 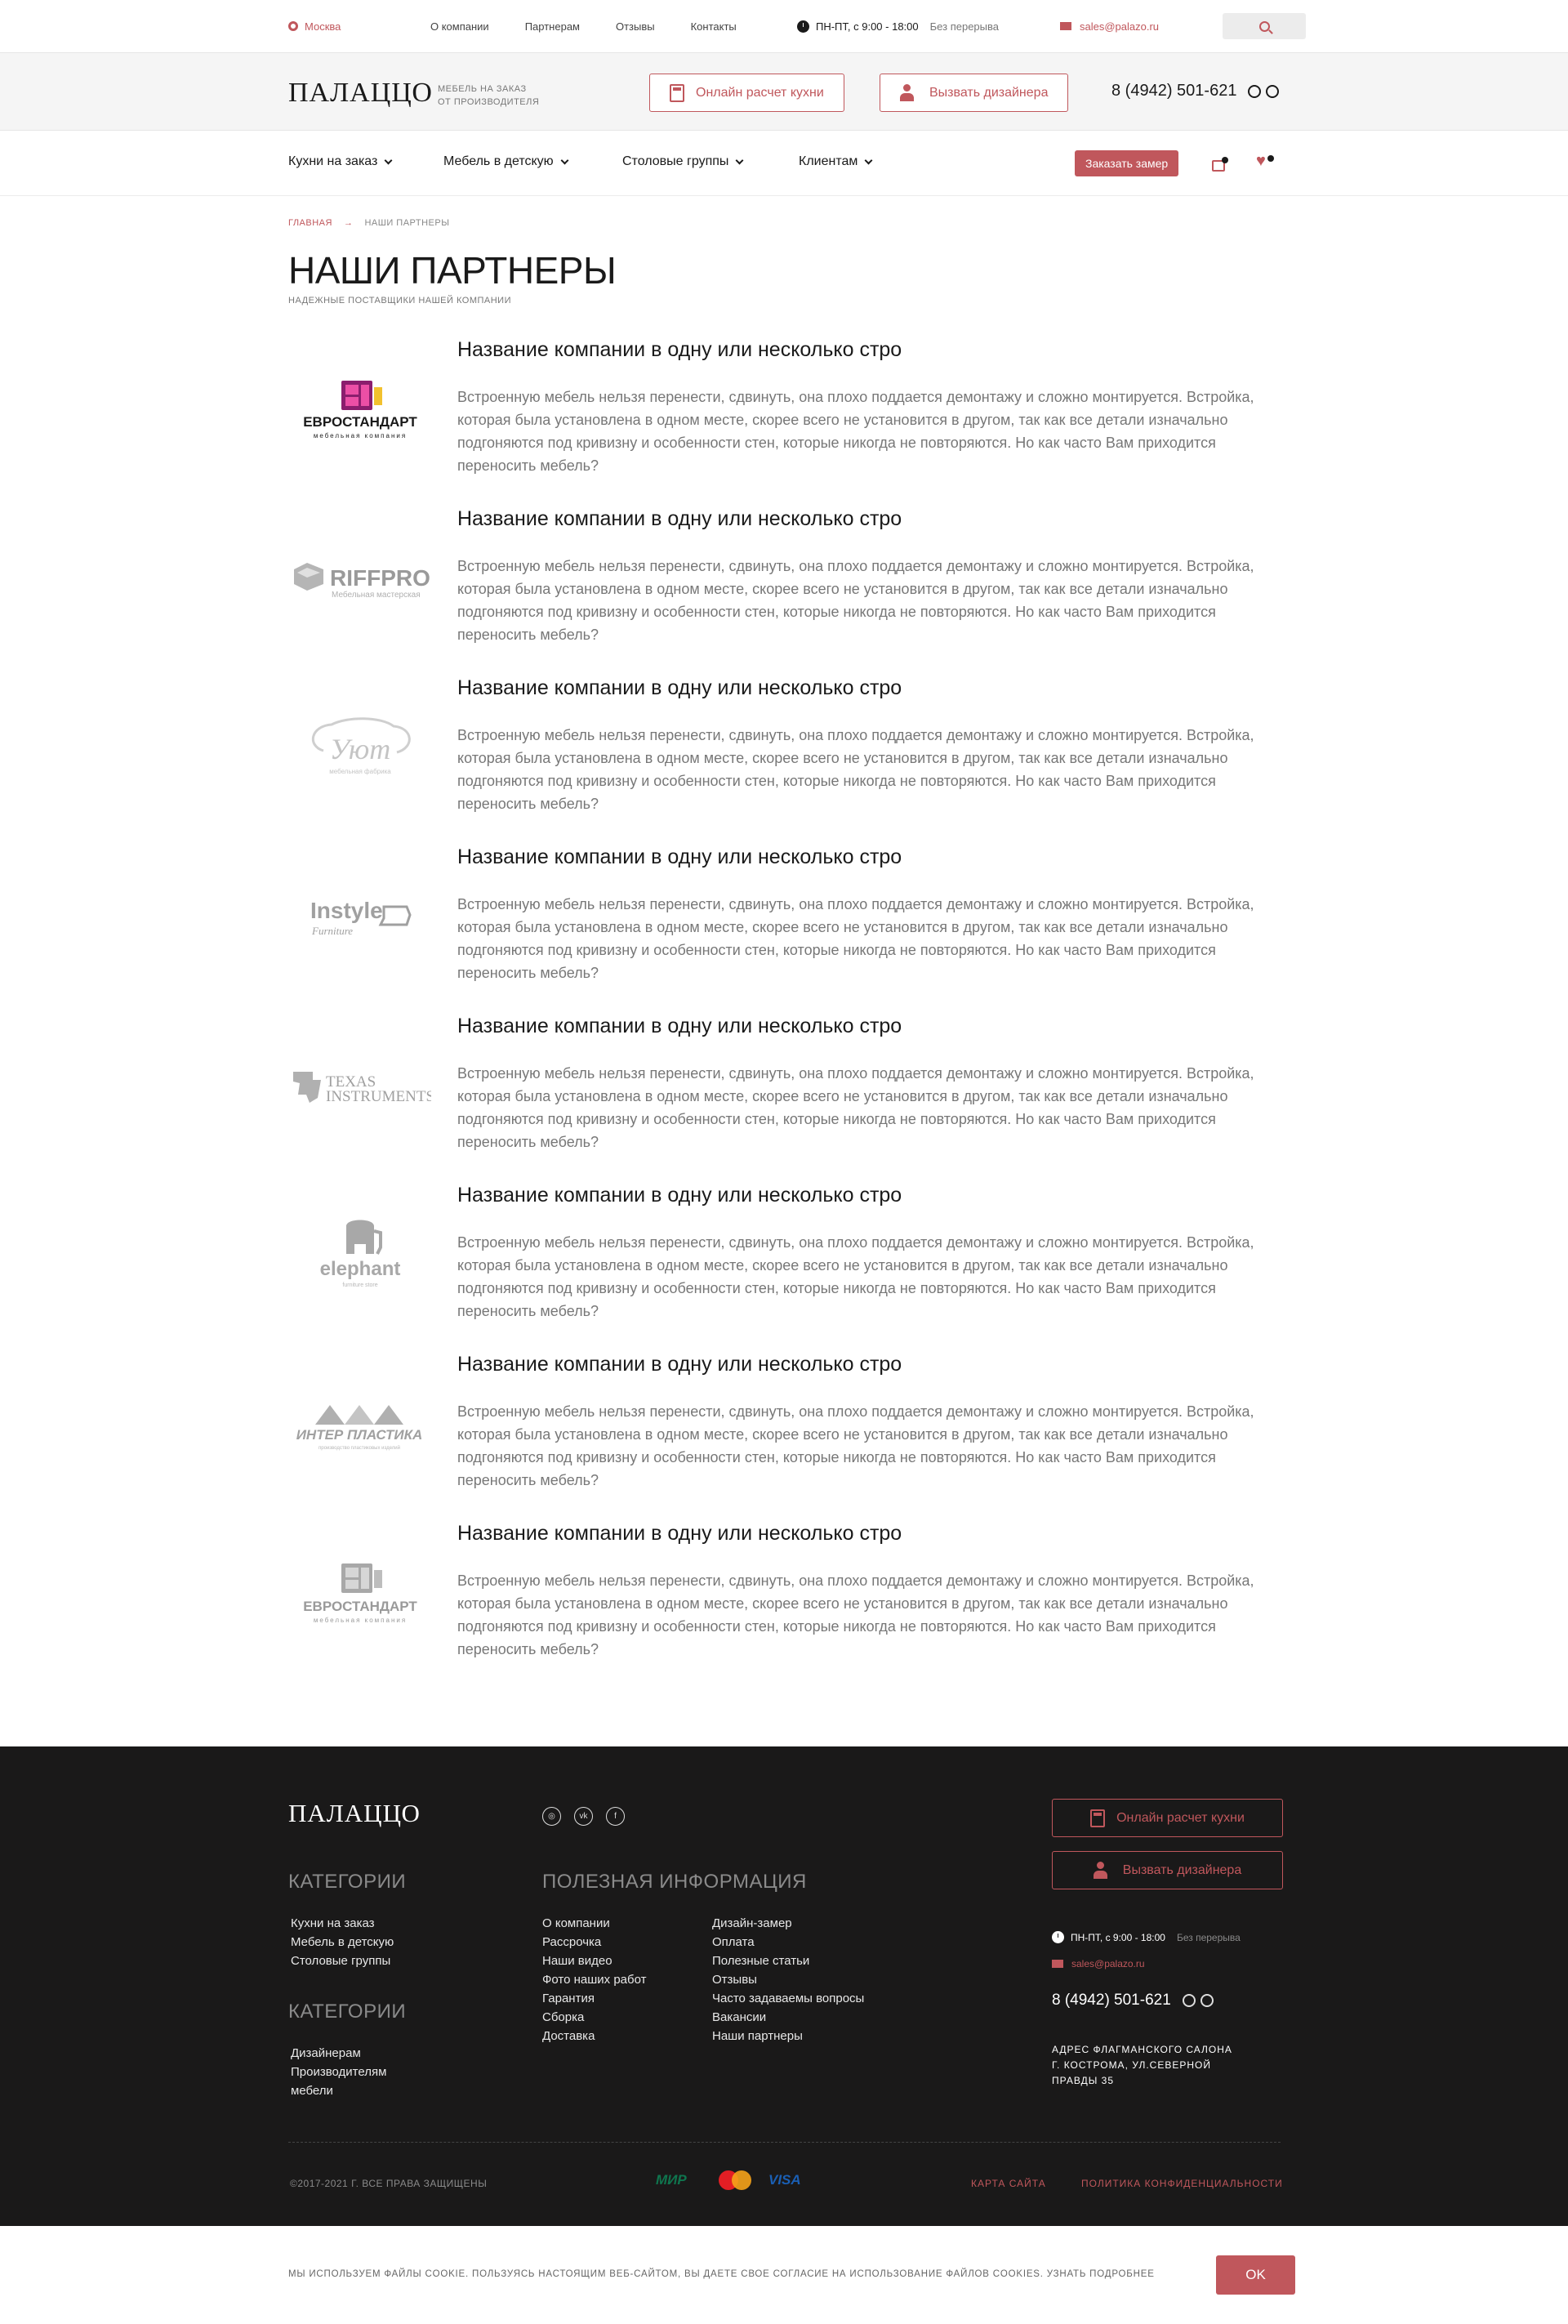 I want to click on mastercard-icon, so click(x=735, y=2180).